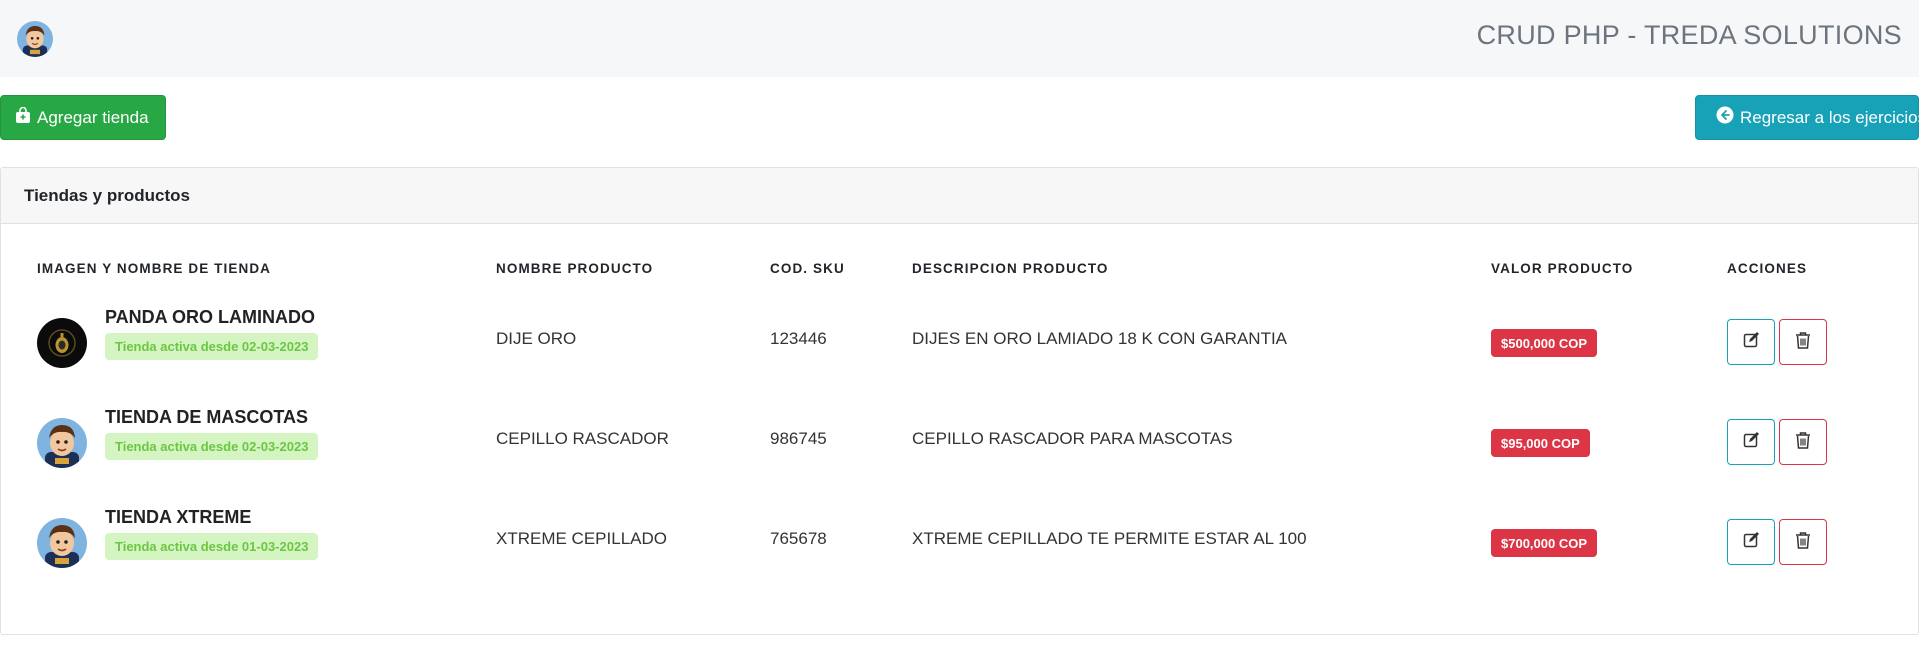 This screenshot has width=1919, height=648. Describe the element at coordinates (536, 338) in the screenshot. I see `product-name: DIJE ORO` at that location.